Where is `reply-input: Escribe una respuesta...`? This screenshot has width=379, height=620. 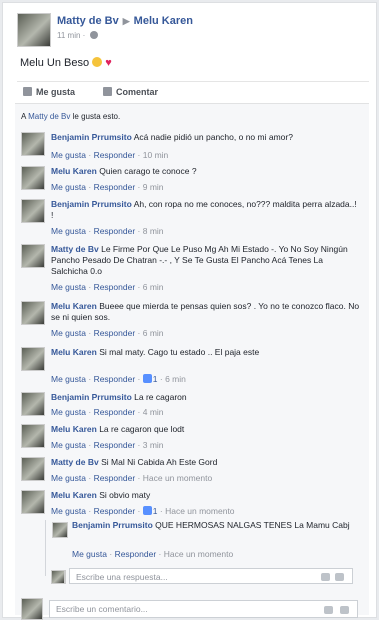
reply-input: Escribe una respuesta... is located at coordinates (211, 576).